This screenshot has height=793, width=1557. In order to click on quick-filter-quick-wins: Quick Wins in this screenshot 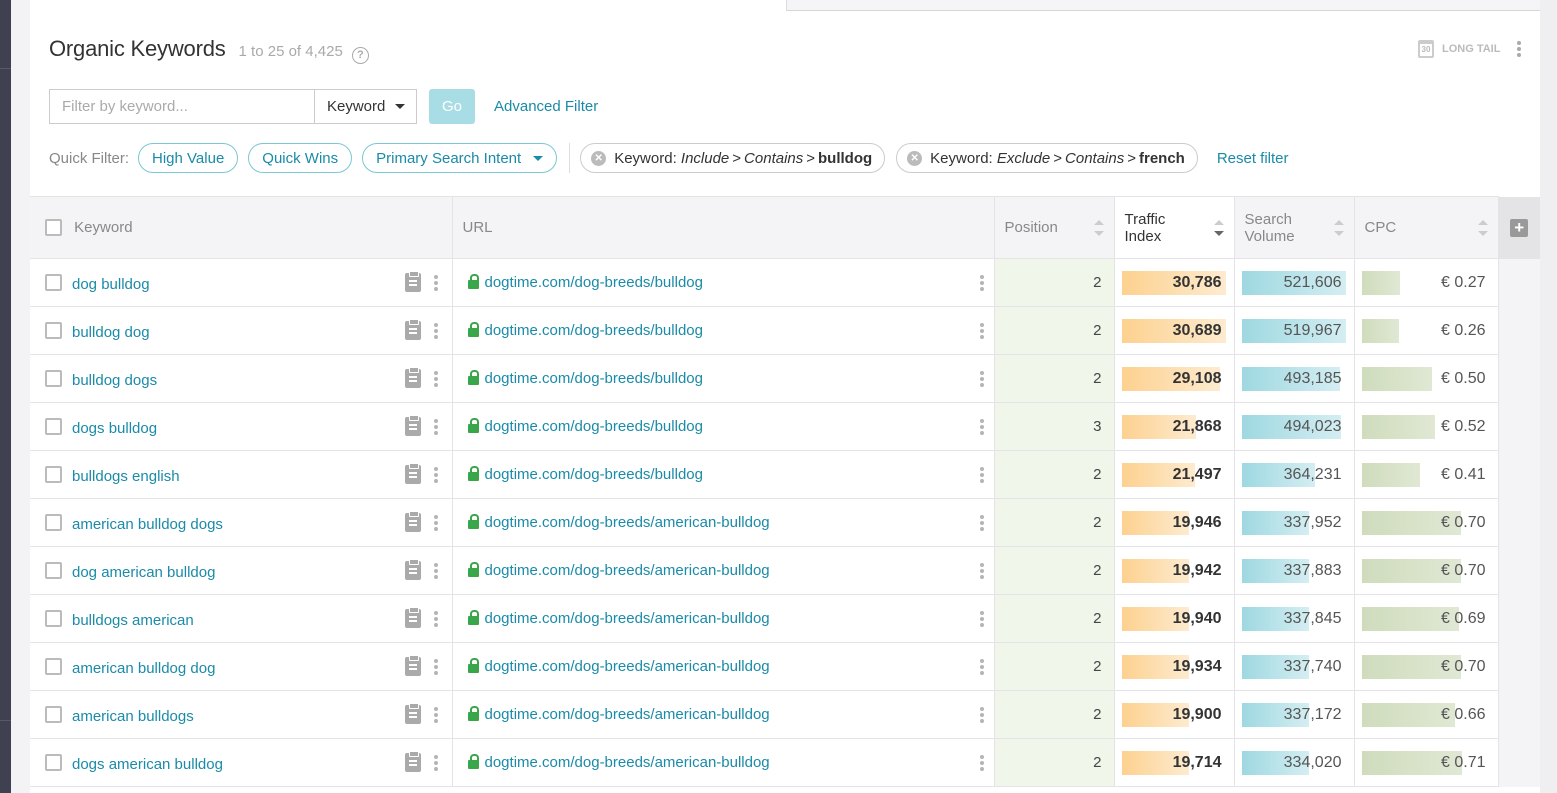, I will do `click(300, 158)`.